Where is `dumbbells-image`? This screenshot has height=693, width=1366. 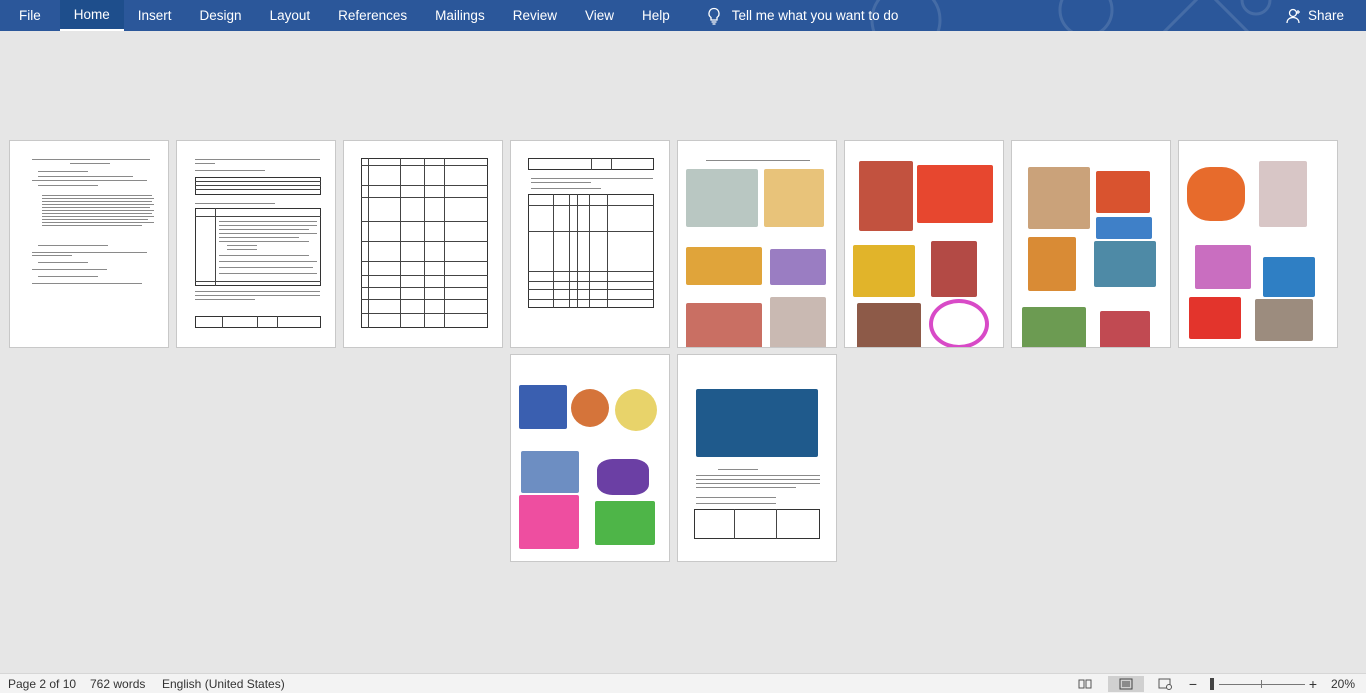
dumbbells-image is located at coordinates (549, 522).